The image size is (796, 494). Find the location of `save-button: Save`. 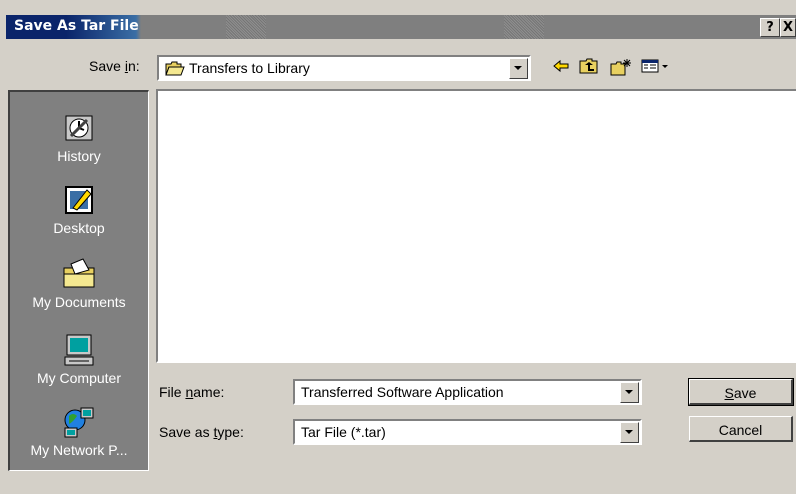

save-button: Save is located at coordinates (741, 392).